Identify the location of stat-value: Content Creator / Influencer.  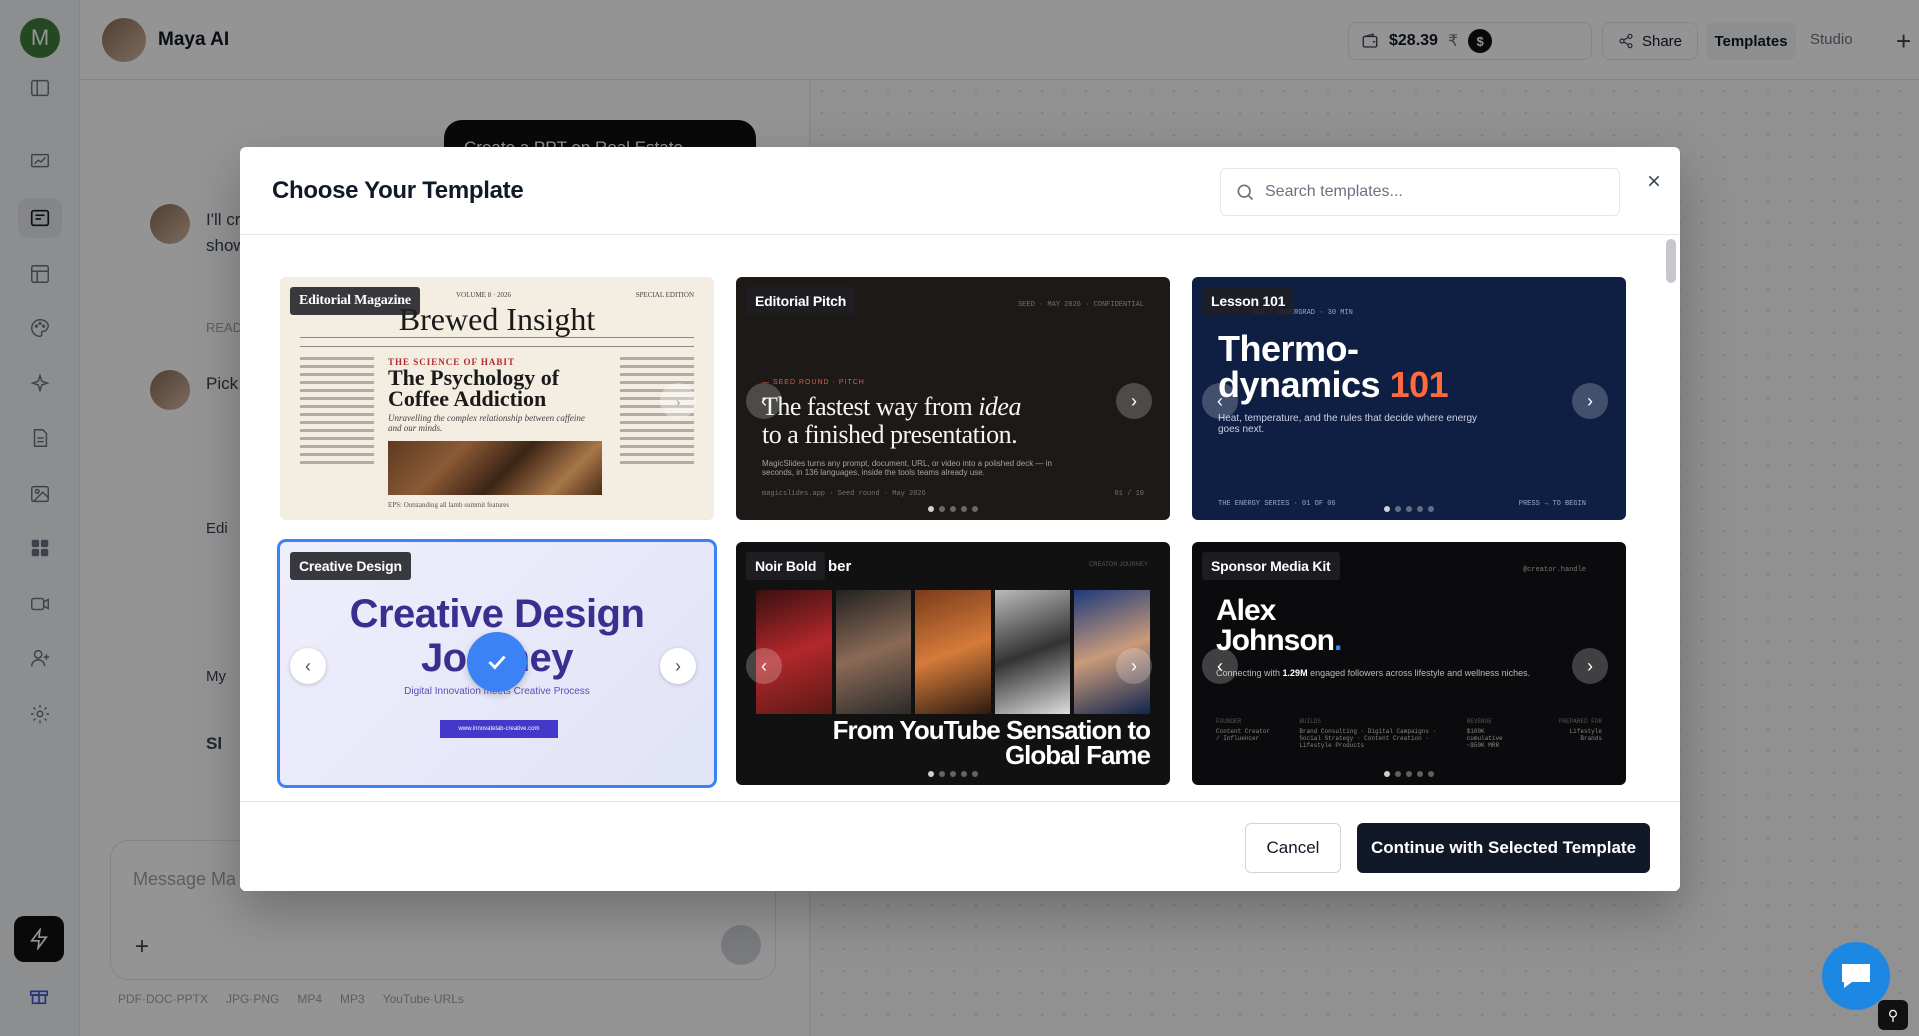
(1243, 735).